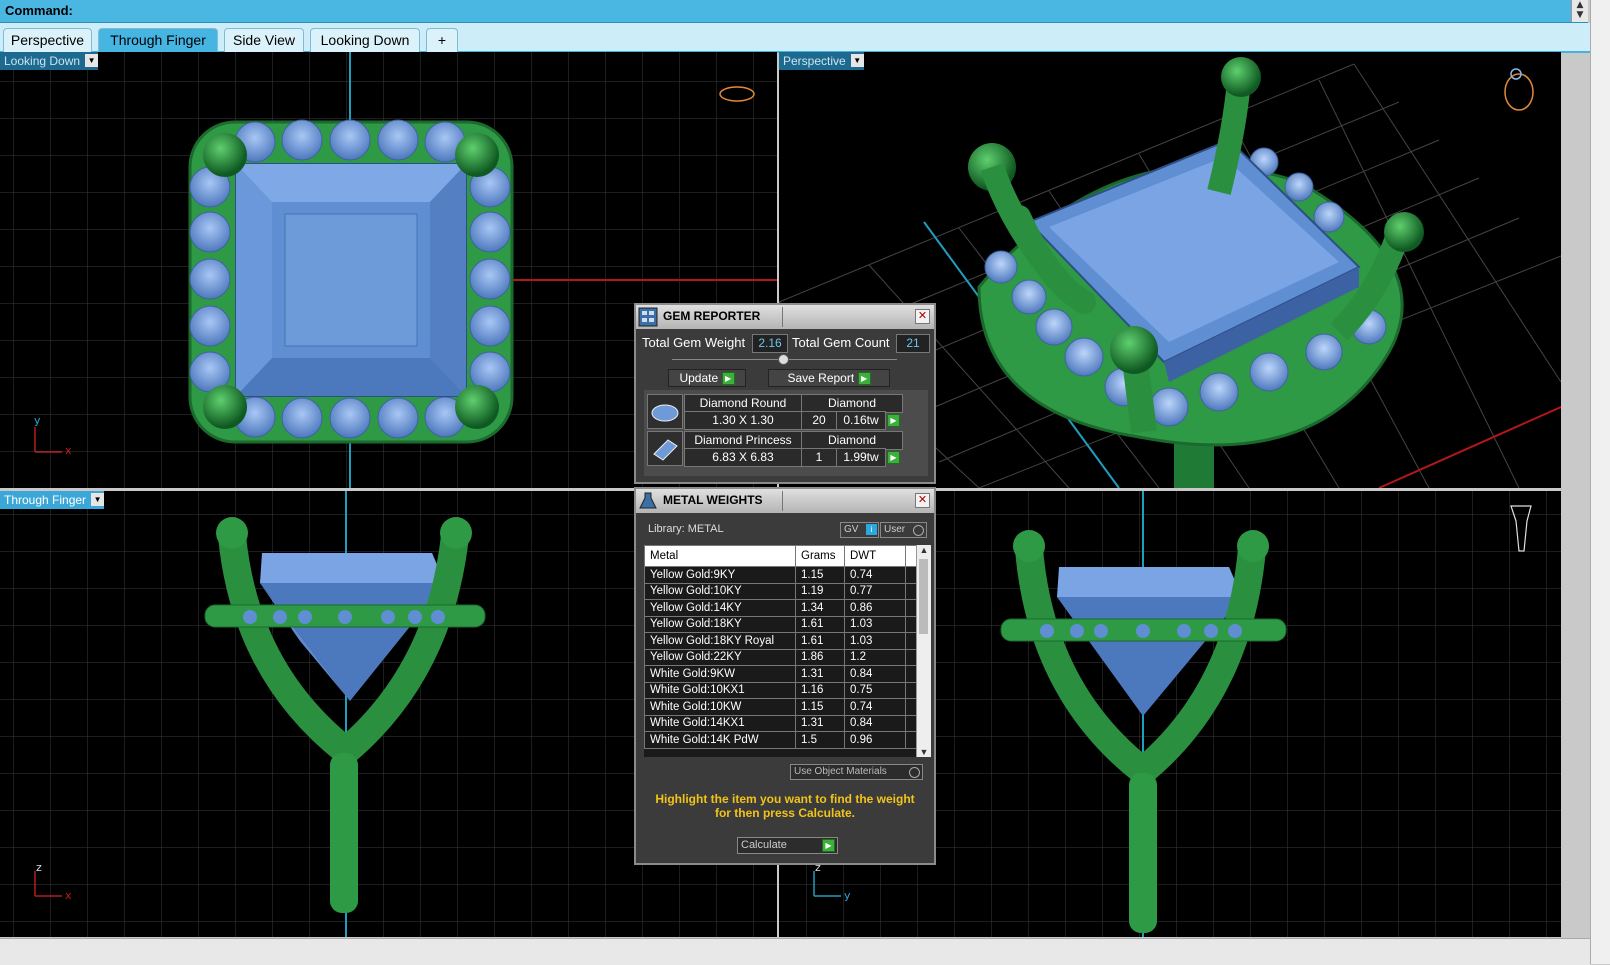  I want to click on princess-gem-thumbnail, so click(665, 448).